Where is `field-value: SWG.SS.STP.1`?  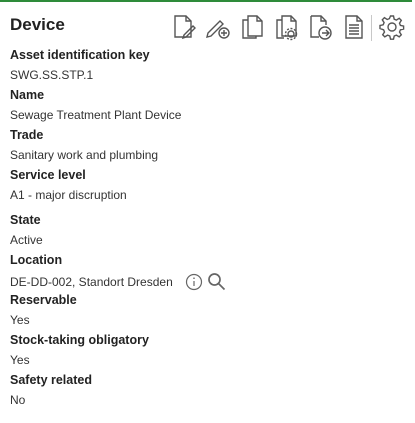
field-value: SWG.SS.STP.1 is located at coordinates (52, 75).